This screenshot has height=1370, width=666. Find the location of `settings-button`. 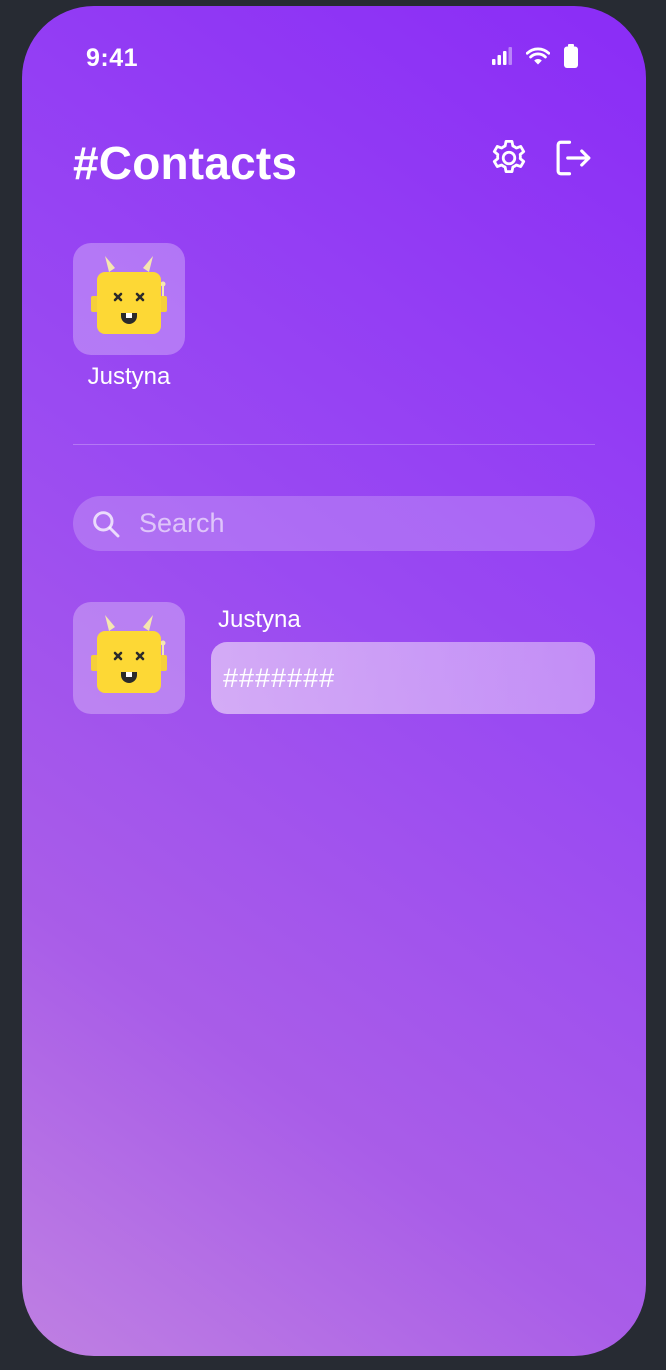

settings-button is located at coordinates (509, 160).